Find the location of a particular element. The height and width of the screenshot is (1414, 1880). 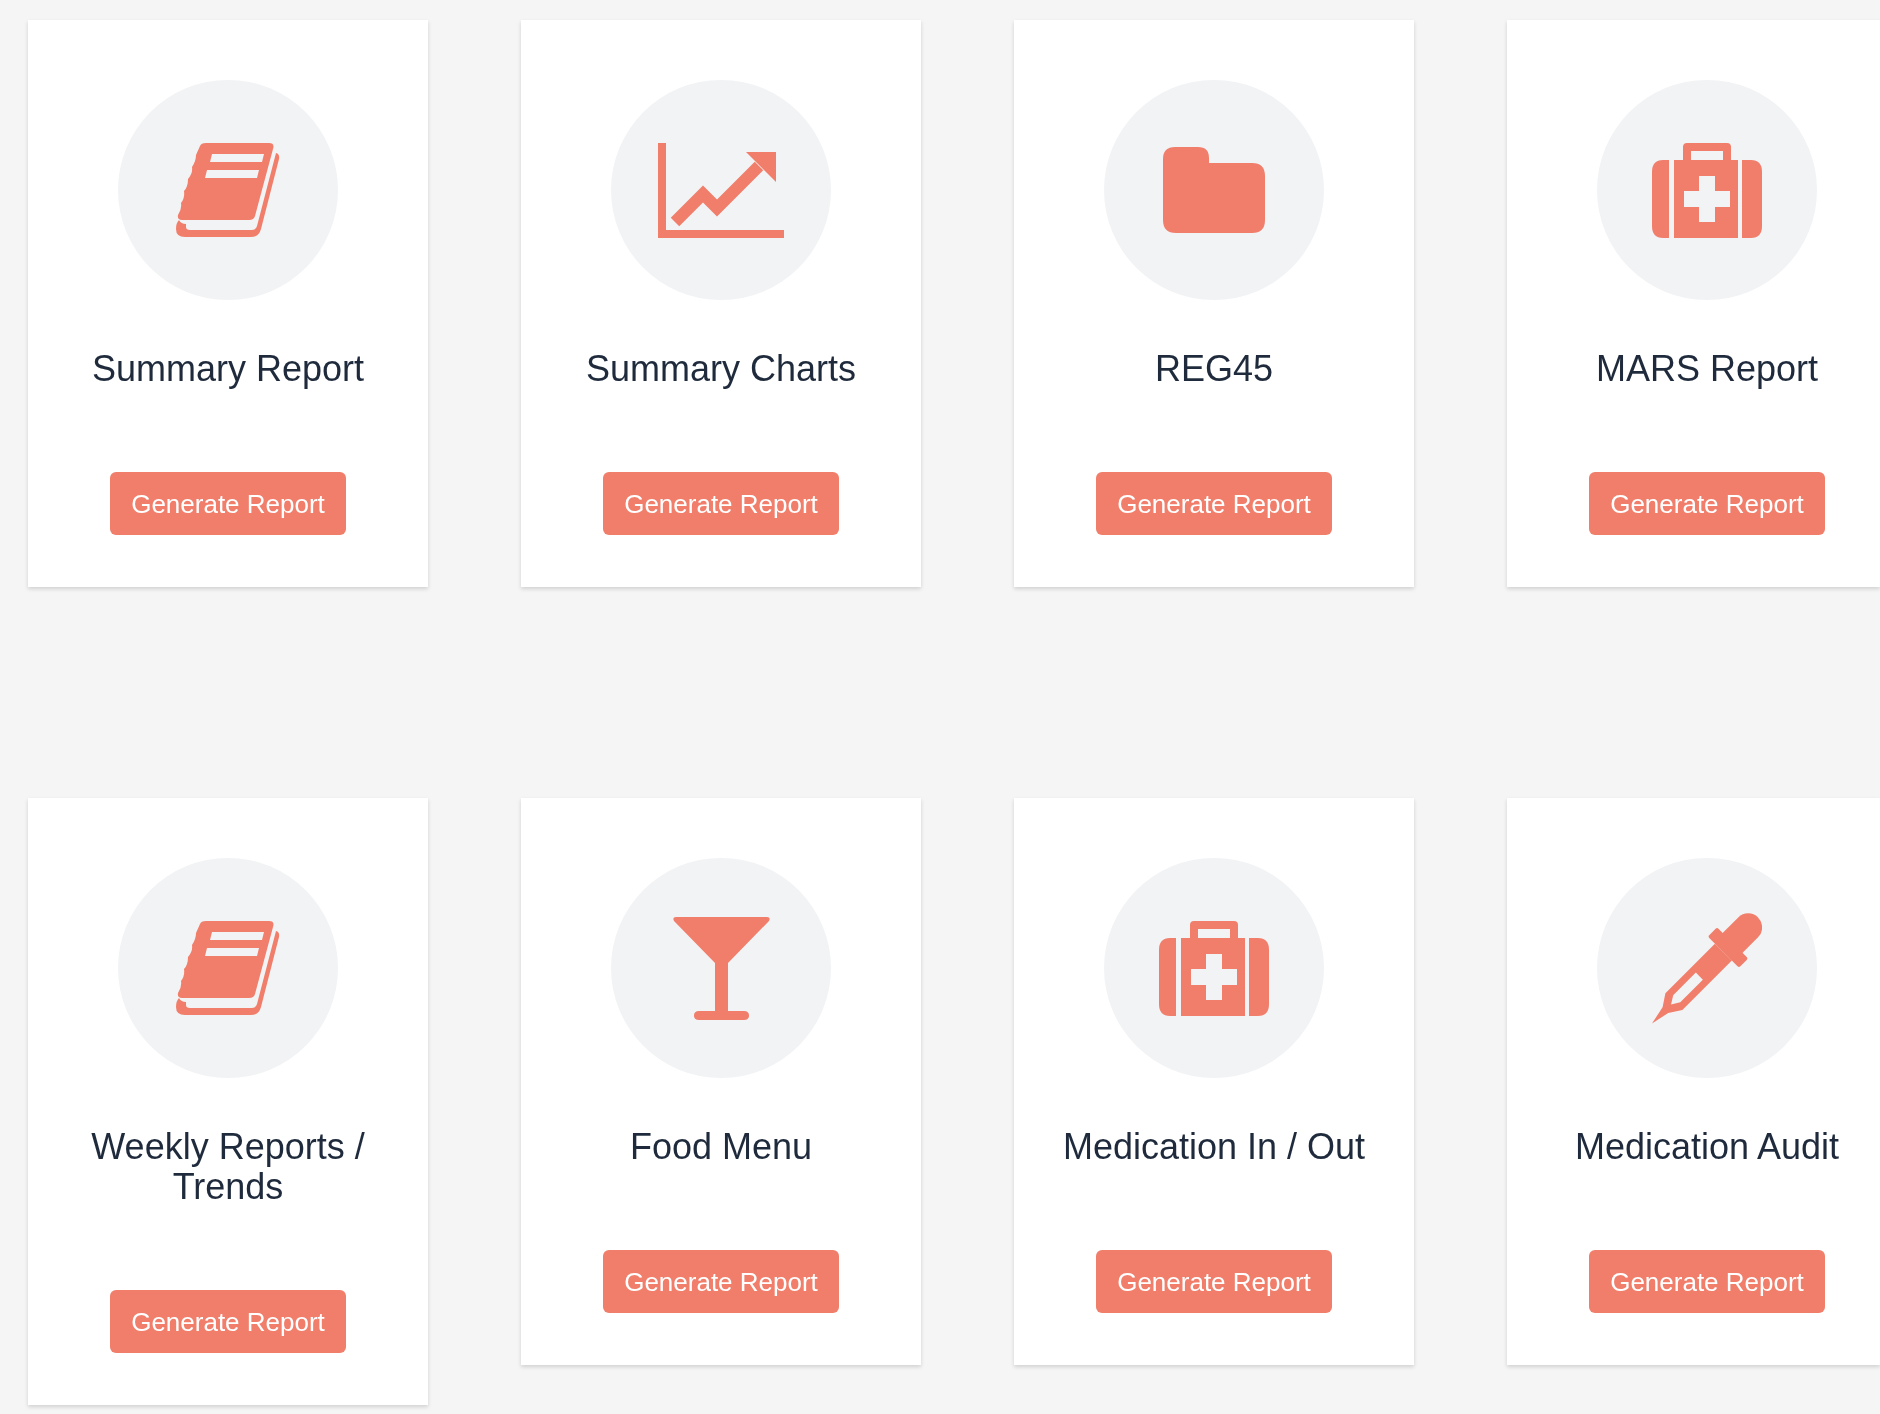

report-title: Summary Charts is located at coordinates (721, 369).